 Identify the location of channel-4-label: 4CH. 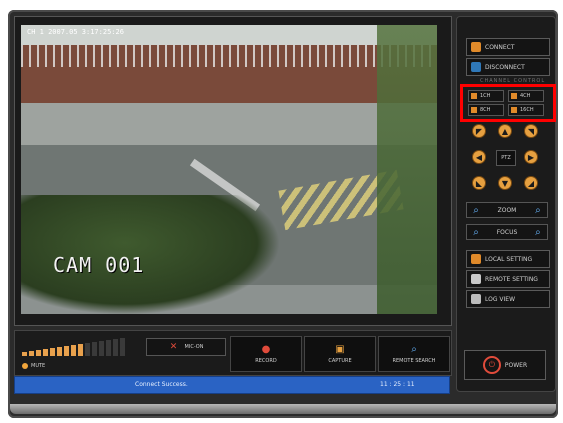
(525, 96).